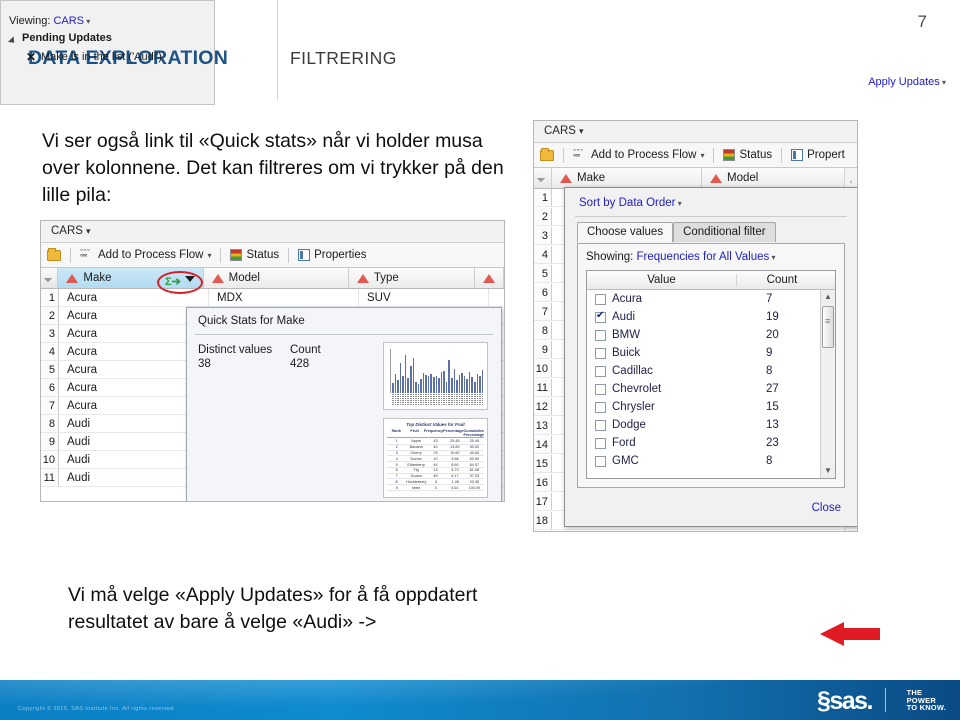 The height and width of the screenshot is (720, 960). Describe the element at coordinates (625, 232) in the screenshot. I see `tab-choose-values: Choose values` at that location.